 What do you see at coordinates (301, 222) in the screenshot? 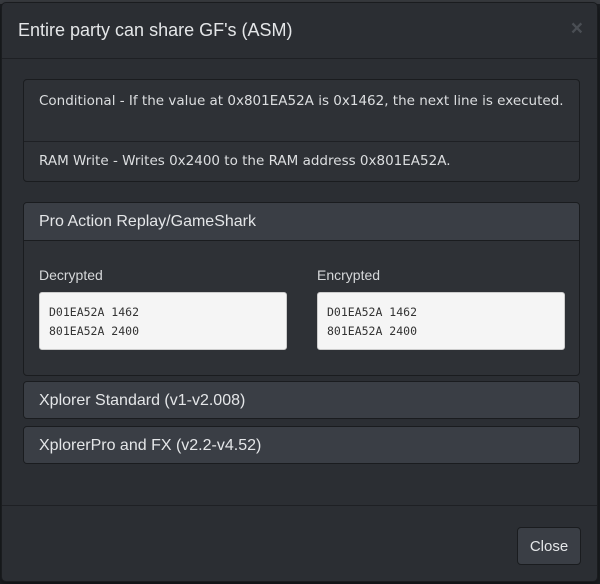
I see `action-replay-panel-heading: Pro Action Replay/GameShark` at bounding box center [301, 222].